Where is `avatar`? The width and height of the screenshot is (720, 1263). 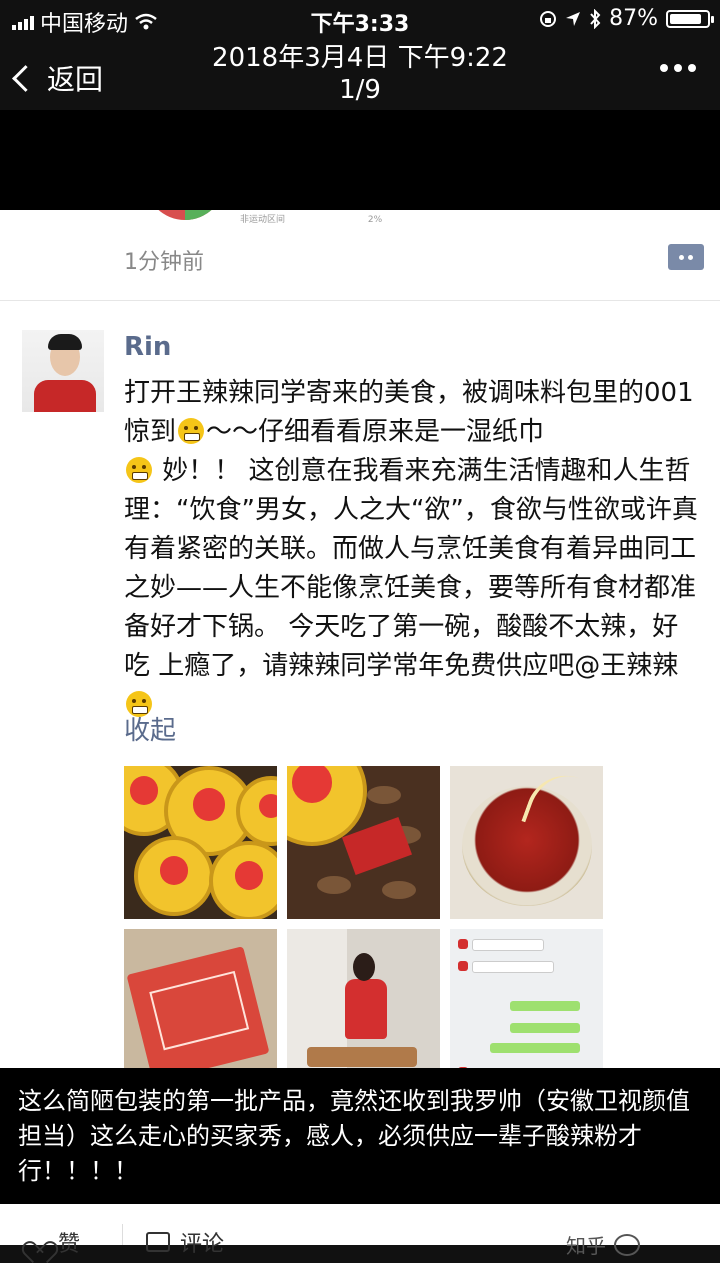
avatar is located at coordinates (63, 371).